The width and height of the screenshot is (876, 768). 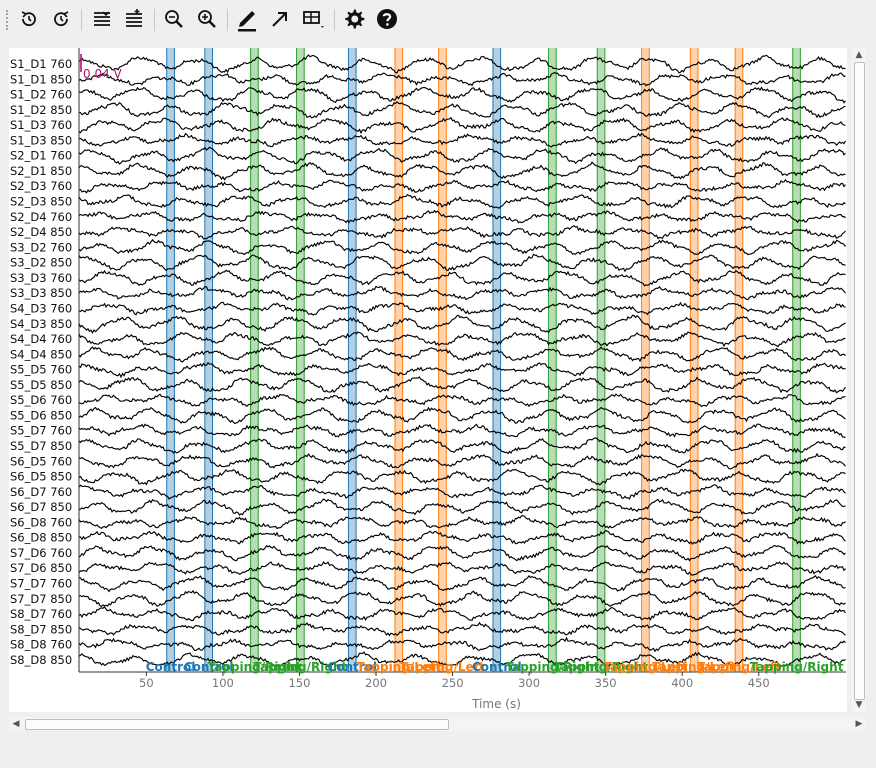 I want to click on channel-label: S8_D8 760, so click(x=41, y=645).